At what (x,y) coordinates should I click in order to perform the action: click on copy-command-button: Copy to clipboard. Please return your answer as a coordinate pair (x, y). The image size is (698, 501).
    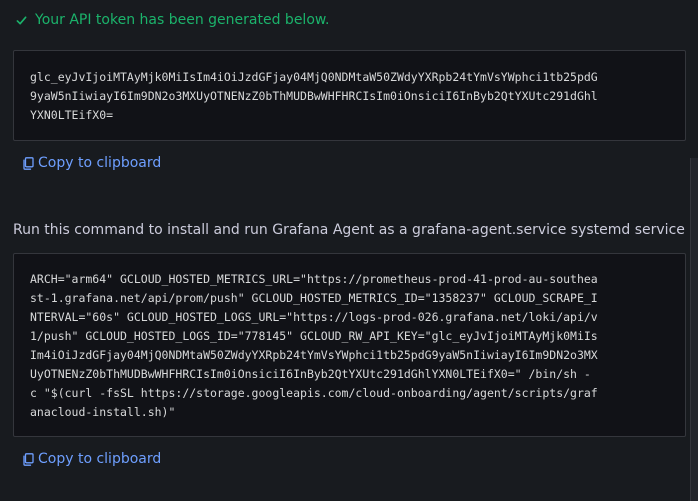
    Looking at the image, I should click on (91, 459).